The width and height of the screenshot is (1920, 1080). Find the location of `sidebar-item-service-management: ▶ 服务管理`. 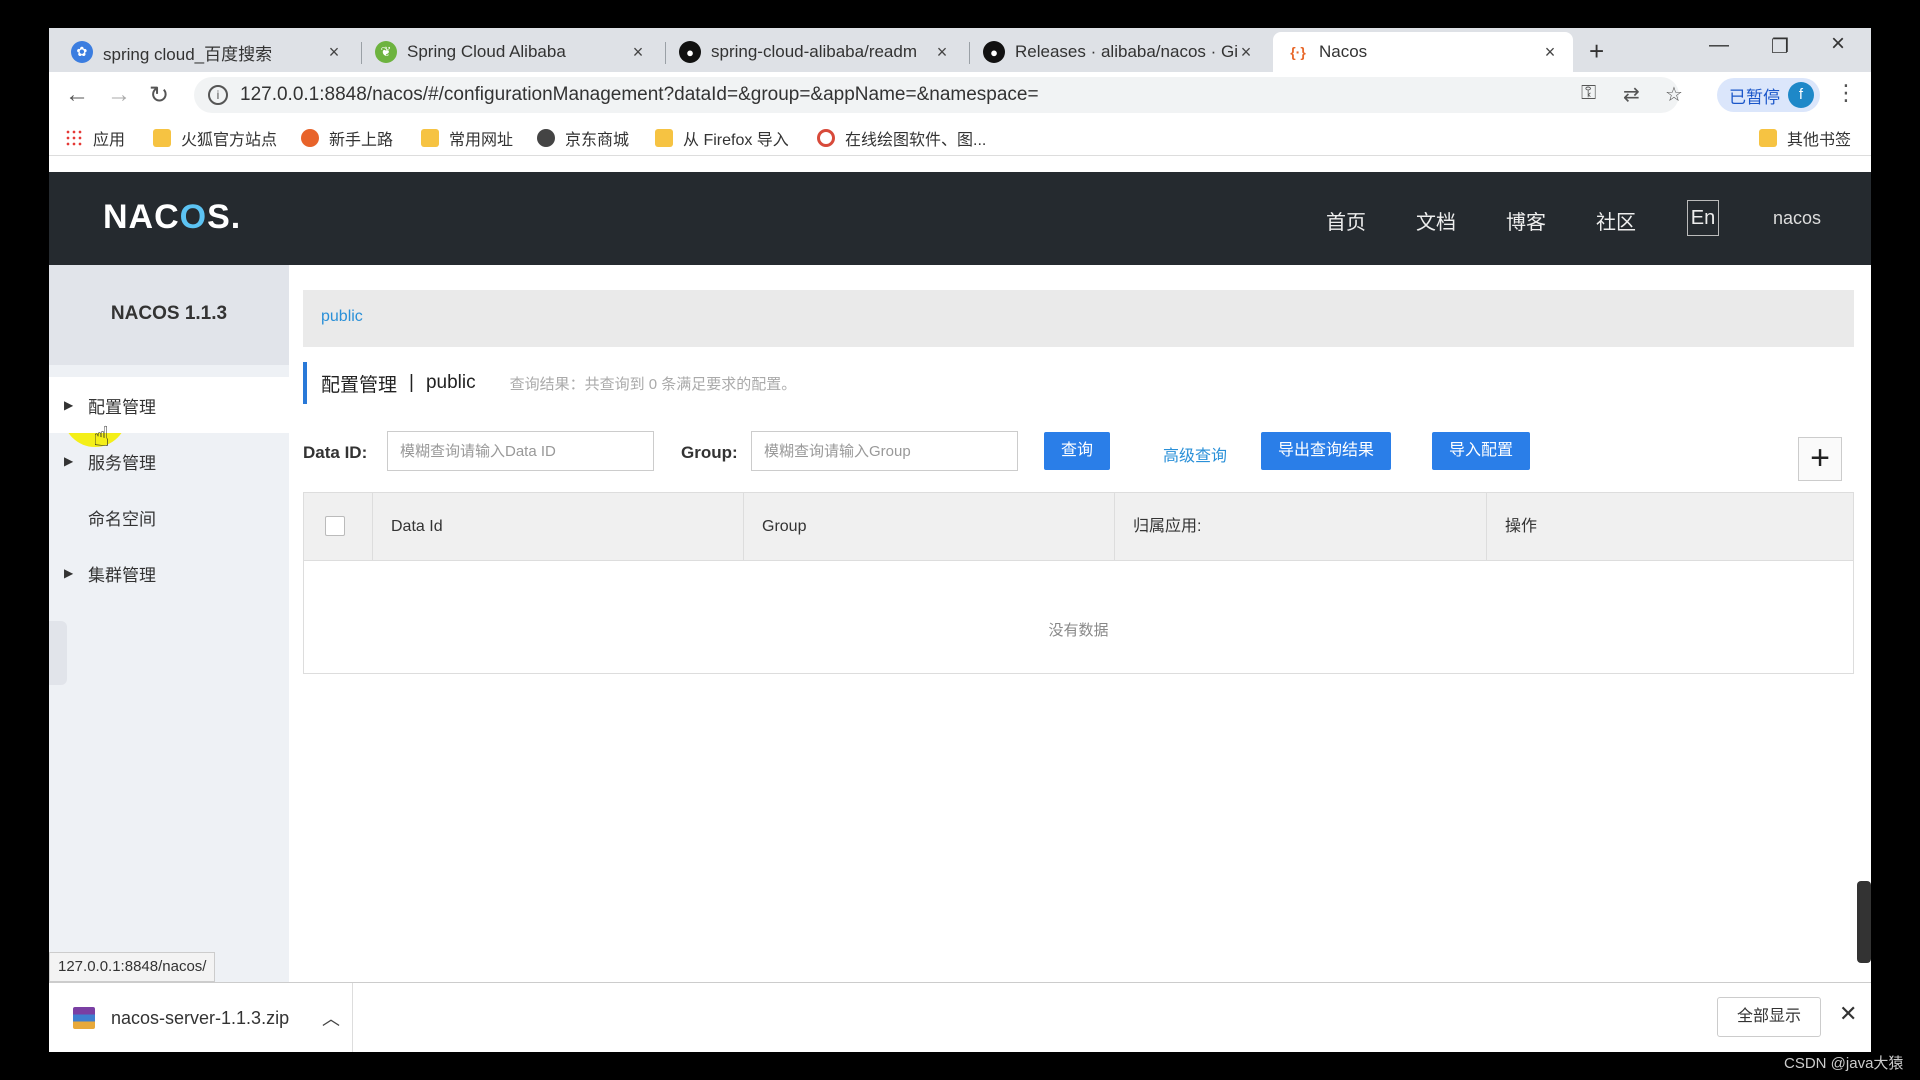

sidebar-item-service-management: ▶ 服务管理 is located at coordinates (169, 461).